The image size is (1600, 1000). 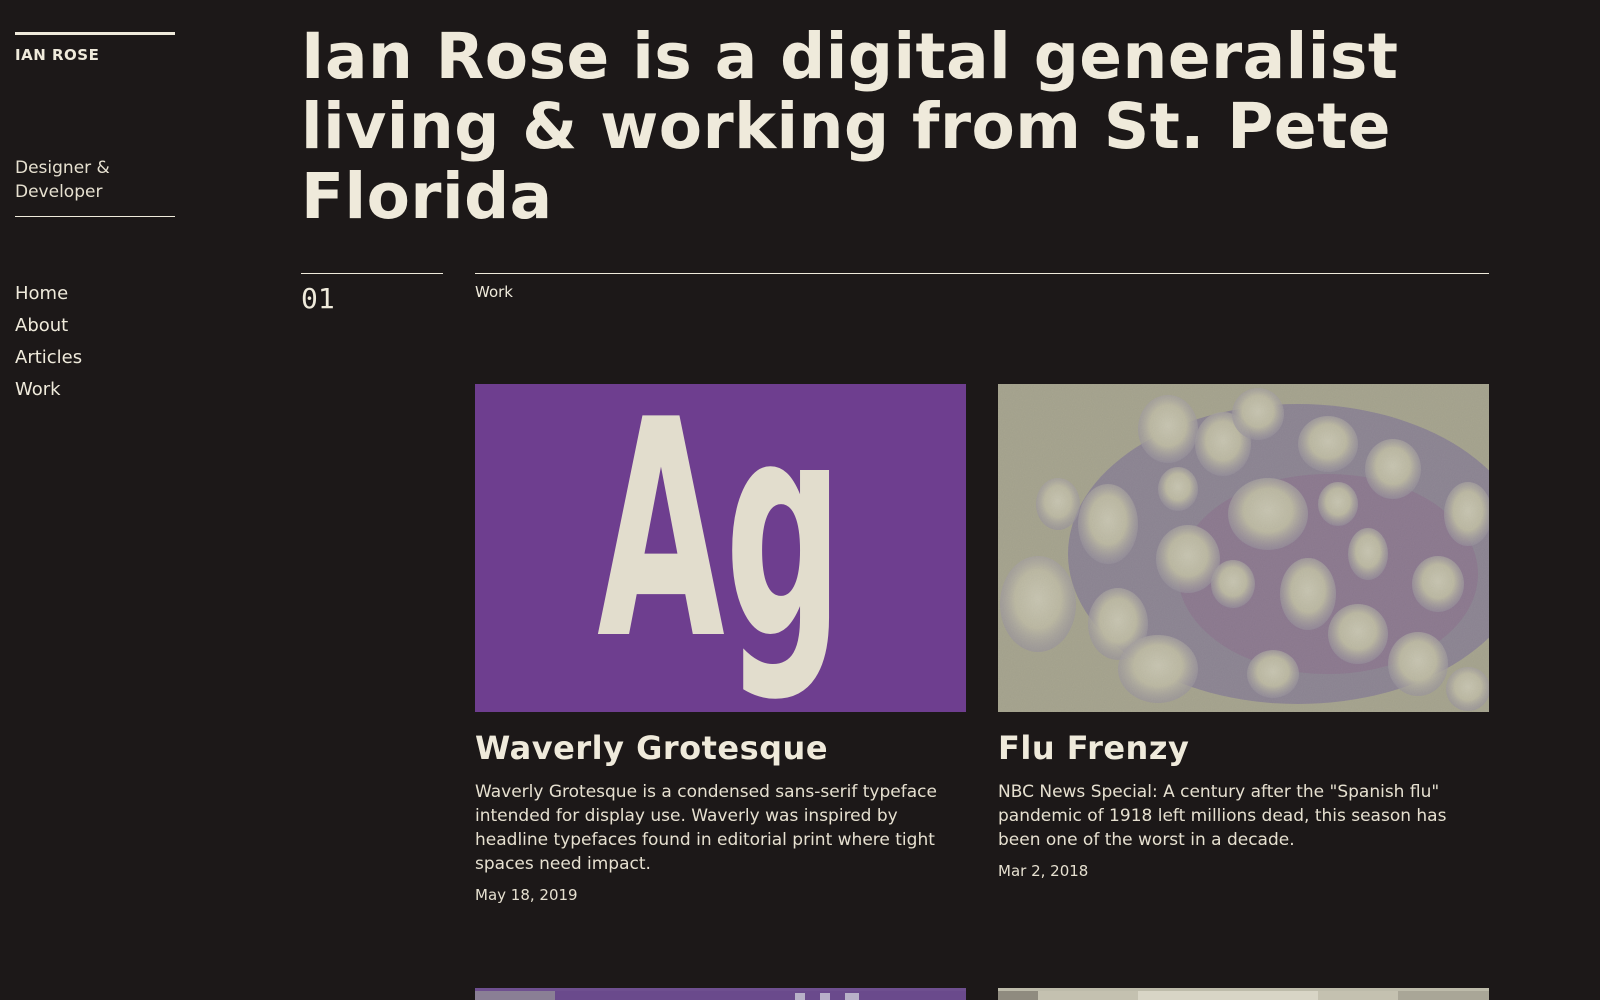 What do you see at coordinates (318, 298) in the screenshot?
I see `section-number: 01` at bounding box center [318, 298].